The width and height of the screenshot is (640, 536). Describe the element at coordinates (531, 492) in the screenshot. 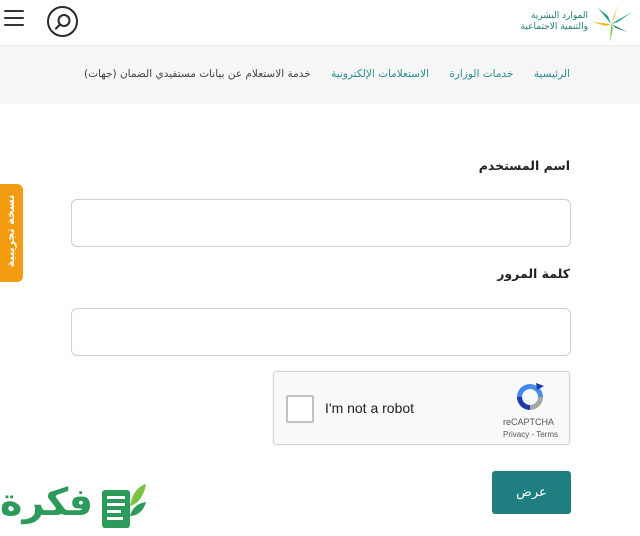

I see `submit-button: عرض` at that location.